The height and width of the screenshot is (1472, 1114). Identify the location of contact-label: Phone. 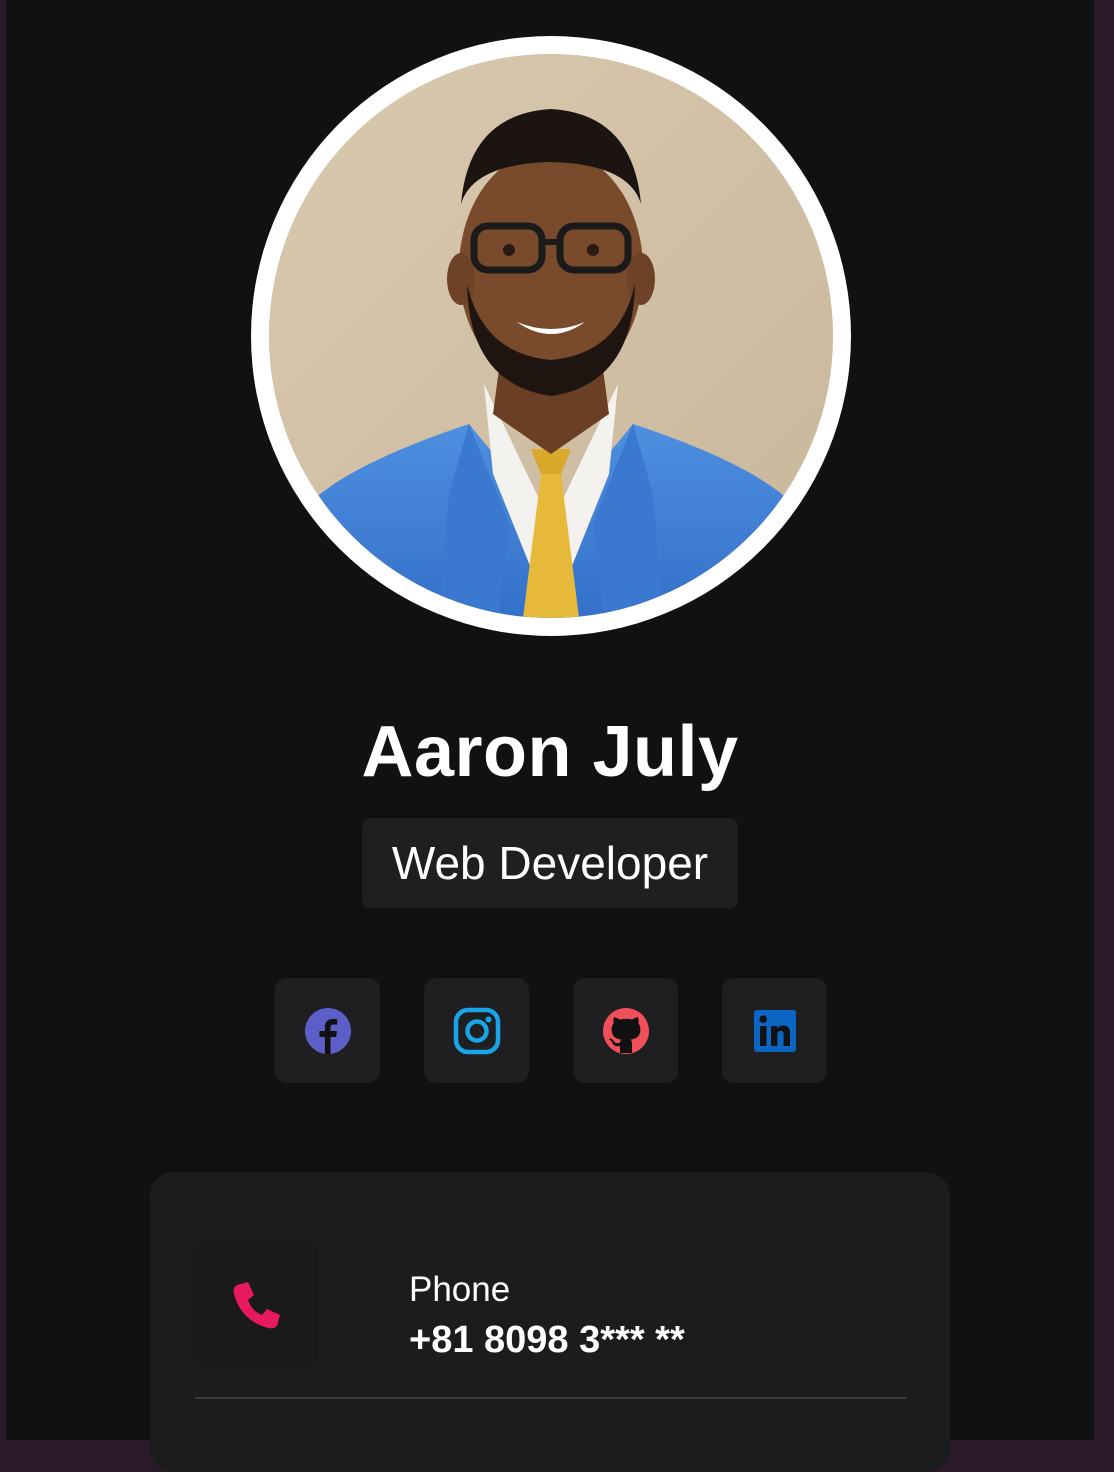
(460, 1289).